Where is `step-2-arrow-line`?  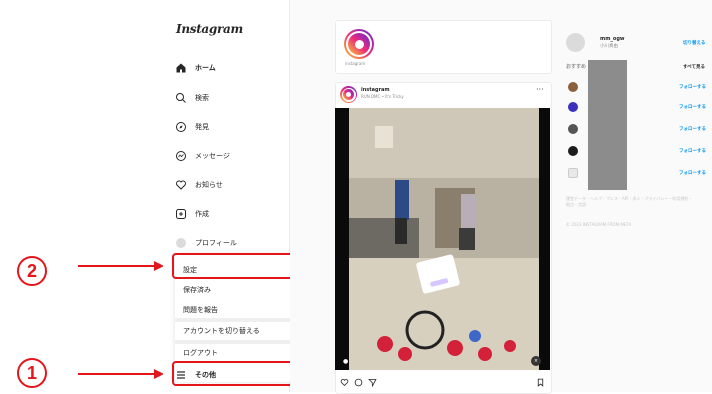
step-2-arrow-line is located at coordinates (117, 266).